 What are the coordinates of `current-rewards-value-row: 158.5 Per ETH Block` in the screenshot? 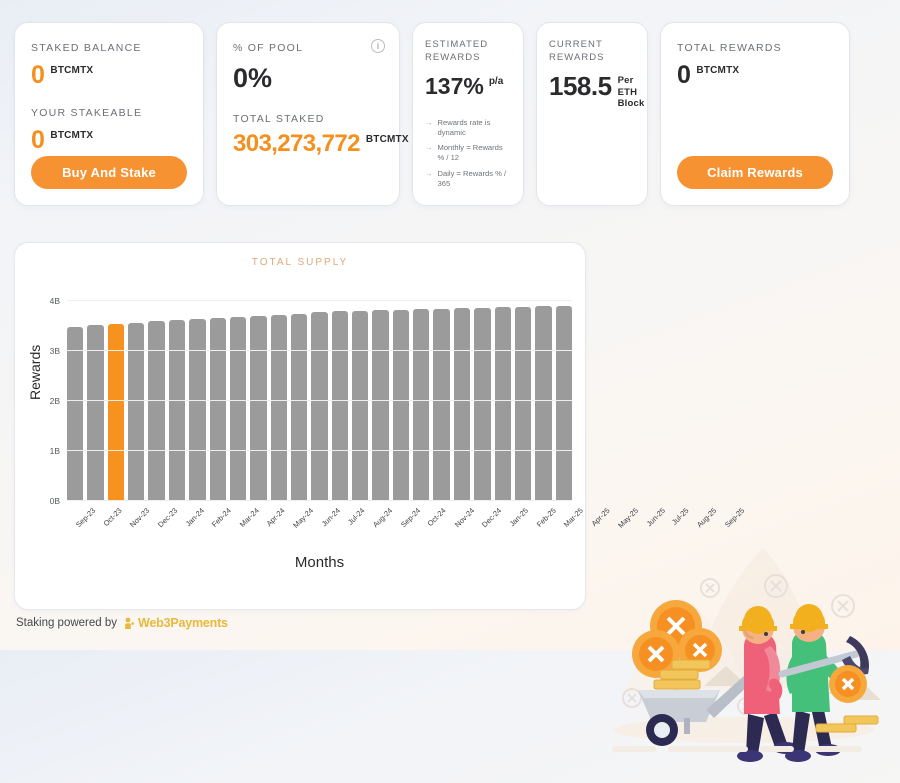 It's located at (596, 92).